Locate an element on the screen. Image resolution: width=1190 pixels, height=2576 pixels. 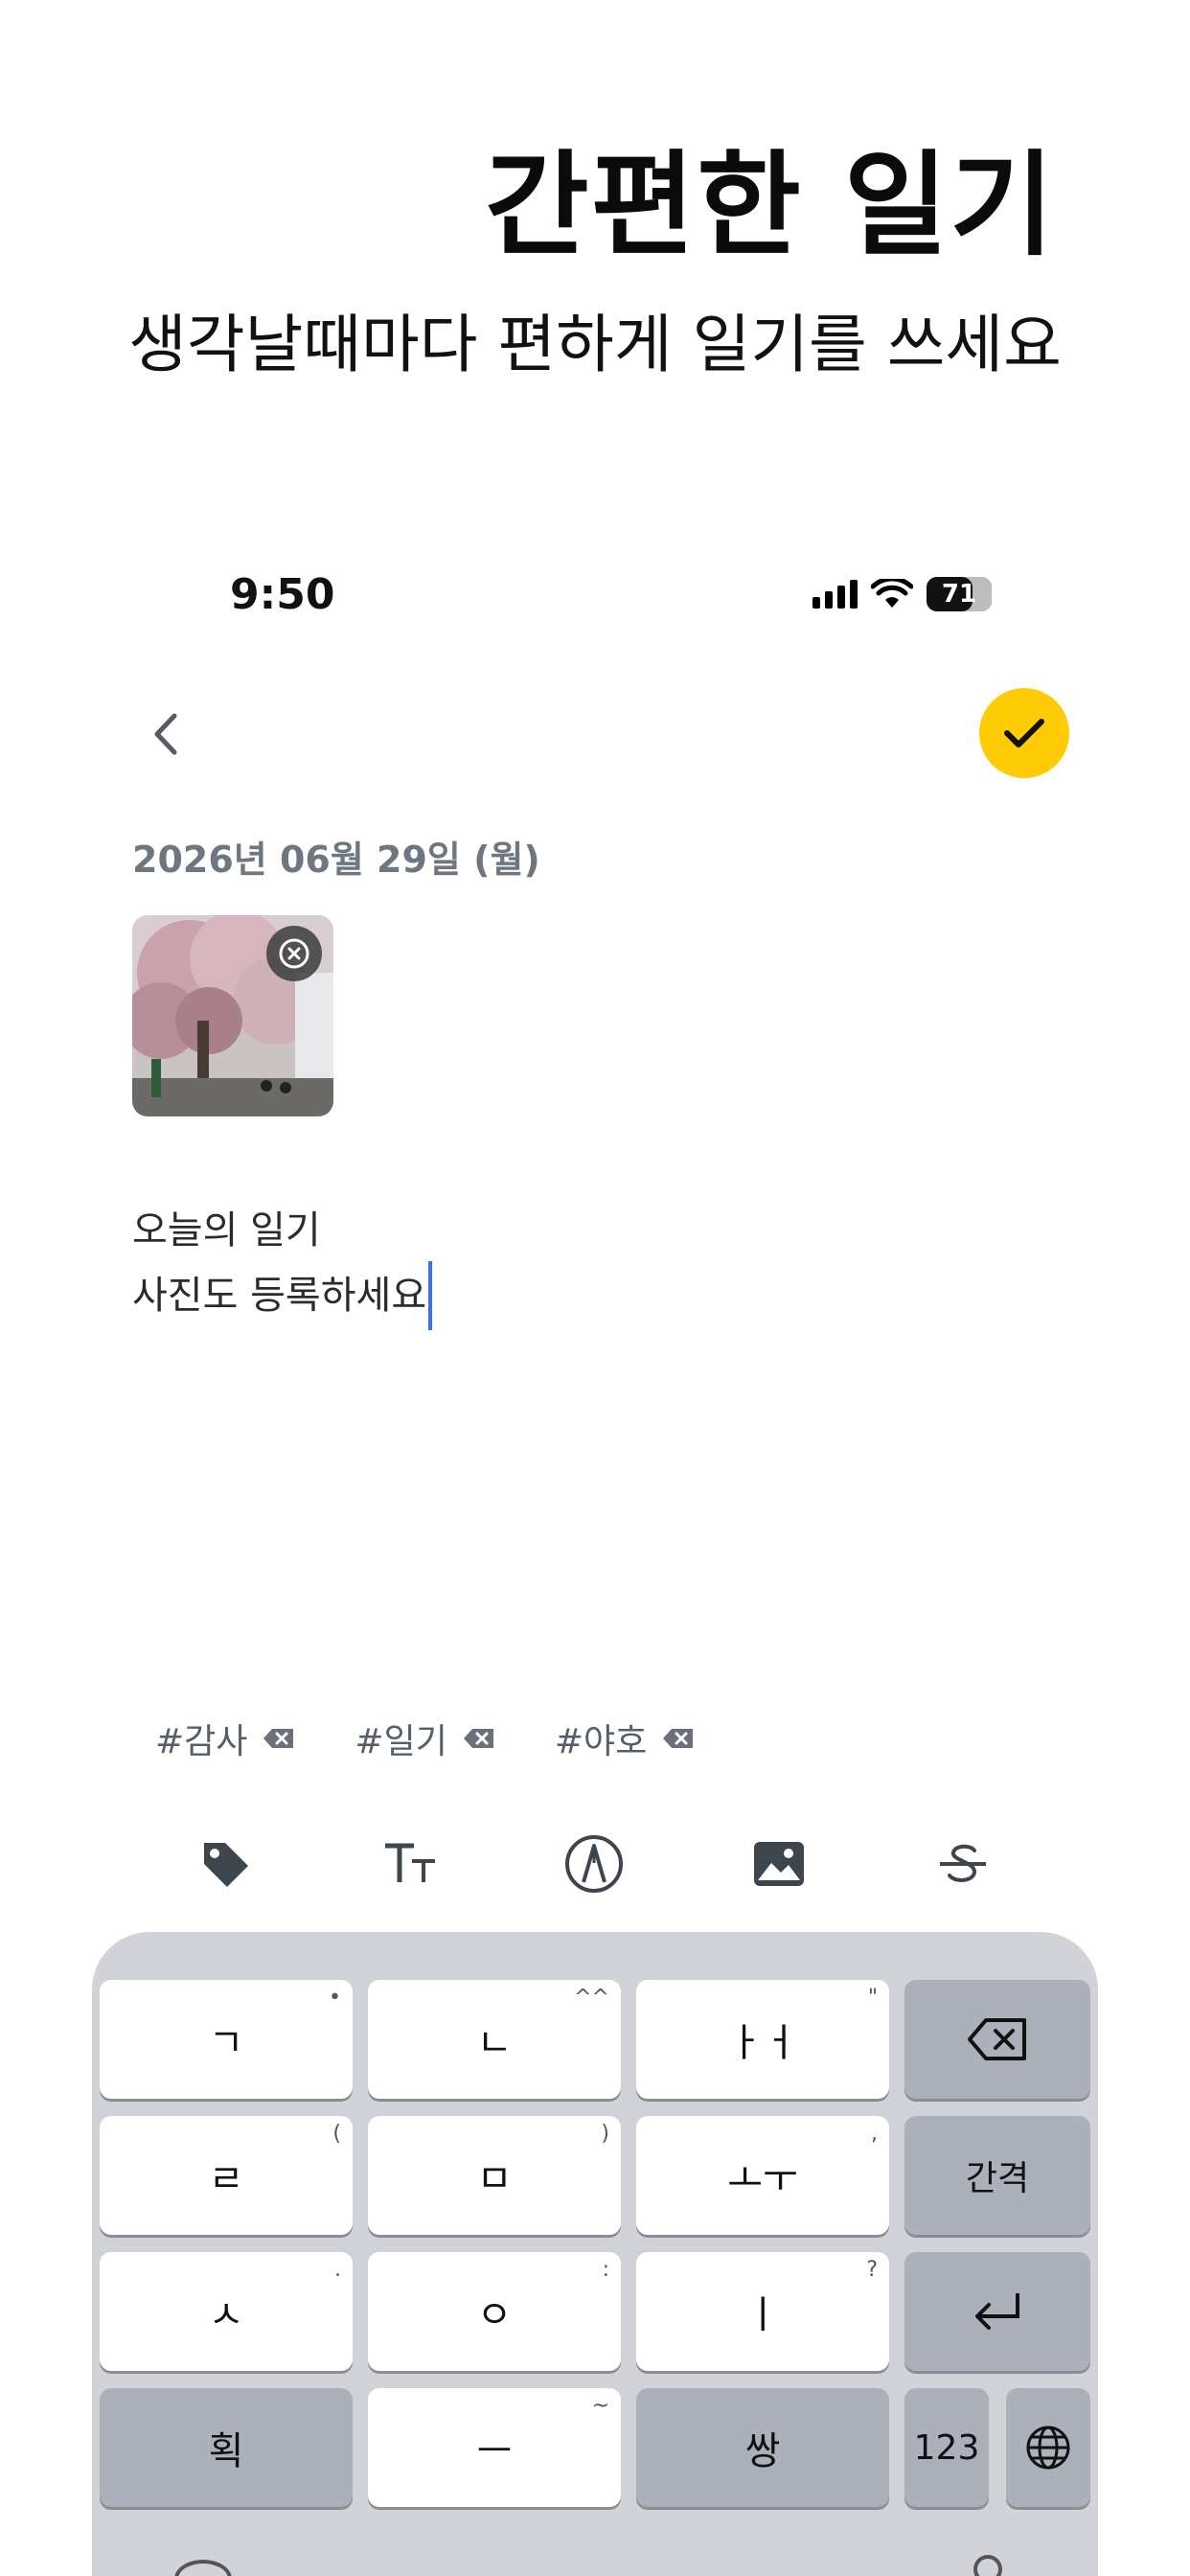
key-label: ㄱ is located at coordinates (226, 2043).